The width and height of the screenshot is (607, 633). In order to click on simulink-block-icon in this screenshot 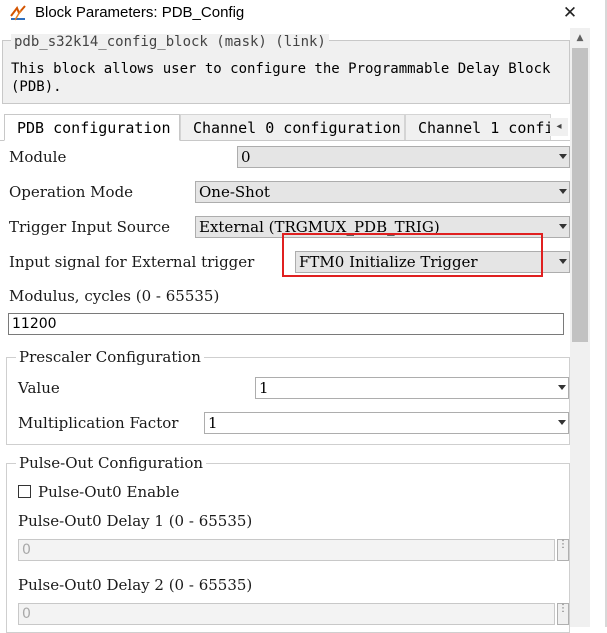, I will do `click(18, 13)`.